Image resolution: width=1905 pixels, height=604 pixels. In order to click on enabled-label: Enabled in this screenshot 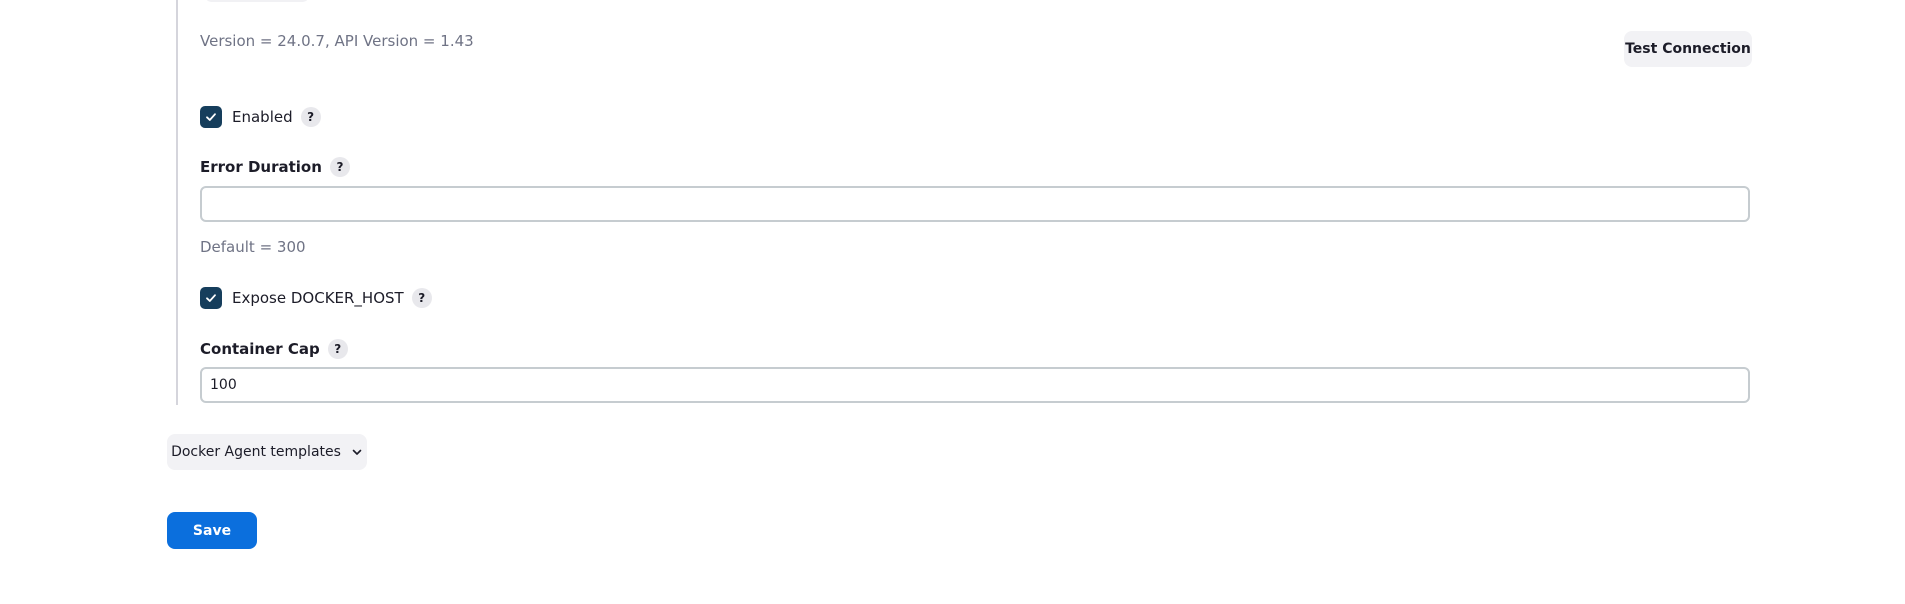, I will do `click(262, 117)`.